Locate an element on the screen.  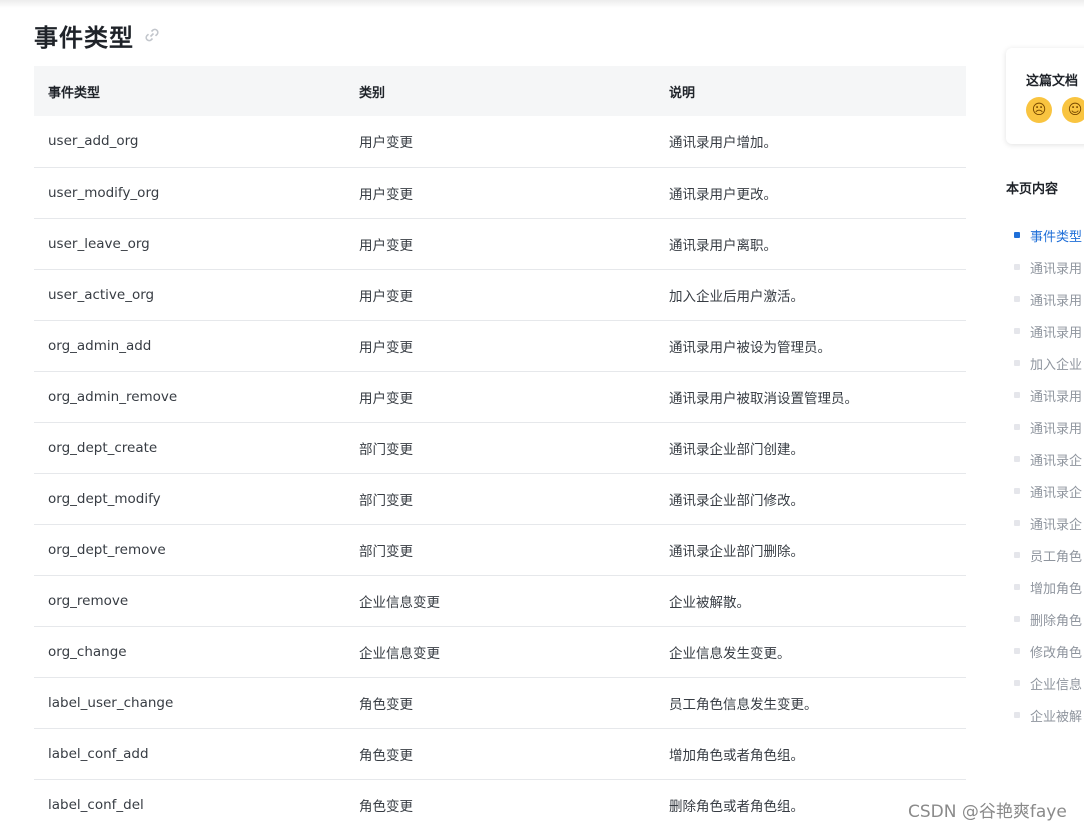
toc-item-label: 加入企业 is located at coordinates (1056, 365).